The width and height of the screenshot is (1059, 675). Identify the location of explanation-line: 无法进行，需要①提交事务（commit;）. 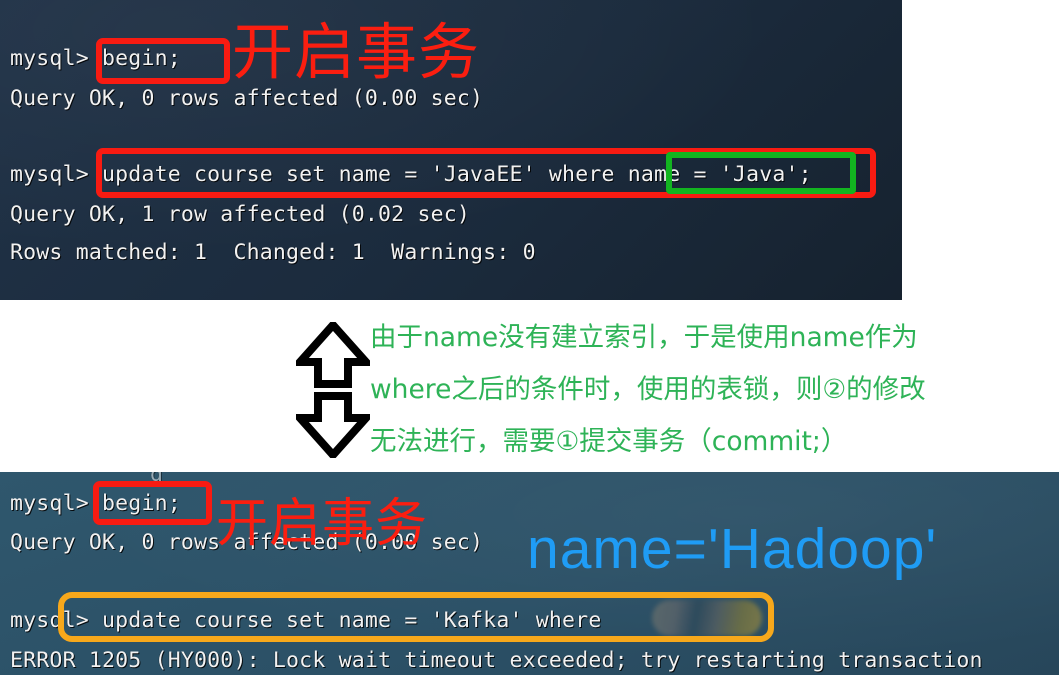
(609, 441).